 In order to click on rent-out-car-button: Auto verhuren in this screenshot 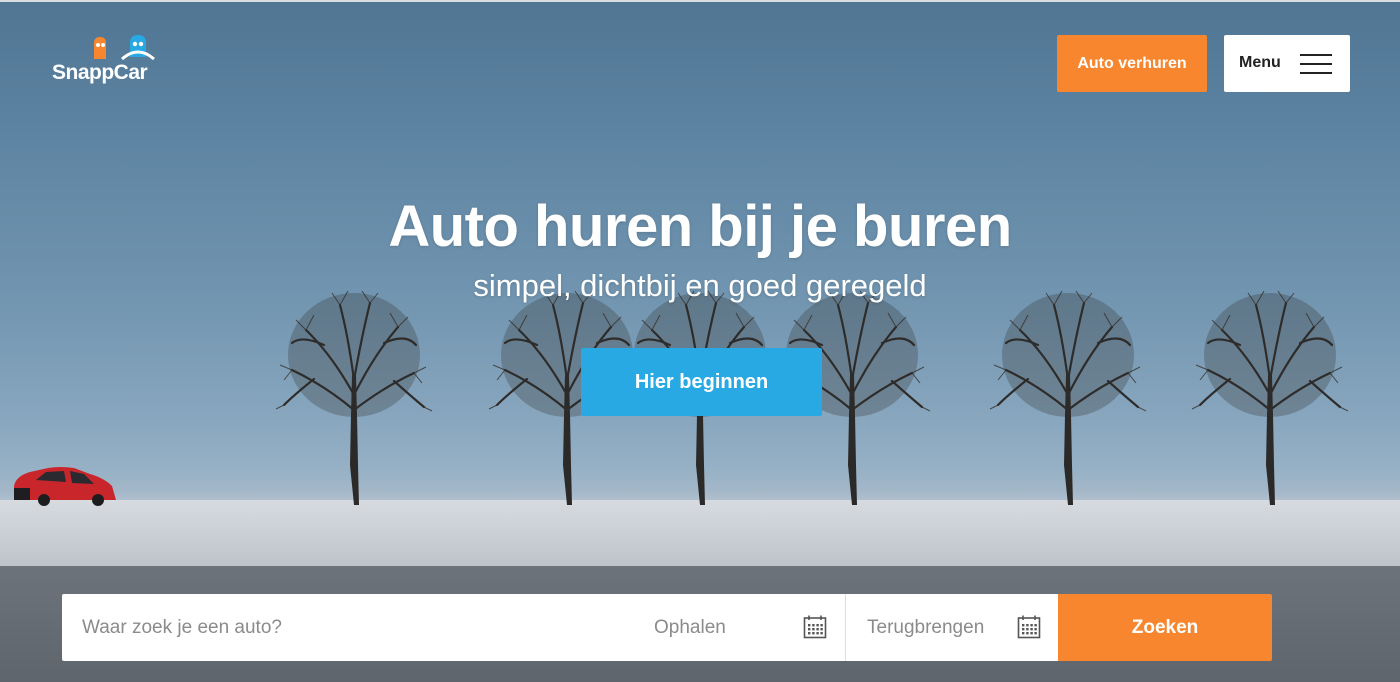, I will do `click(1132, 63)`.